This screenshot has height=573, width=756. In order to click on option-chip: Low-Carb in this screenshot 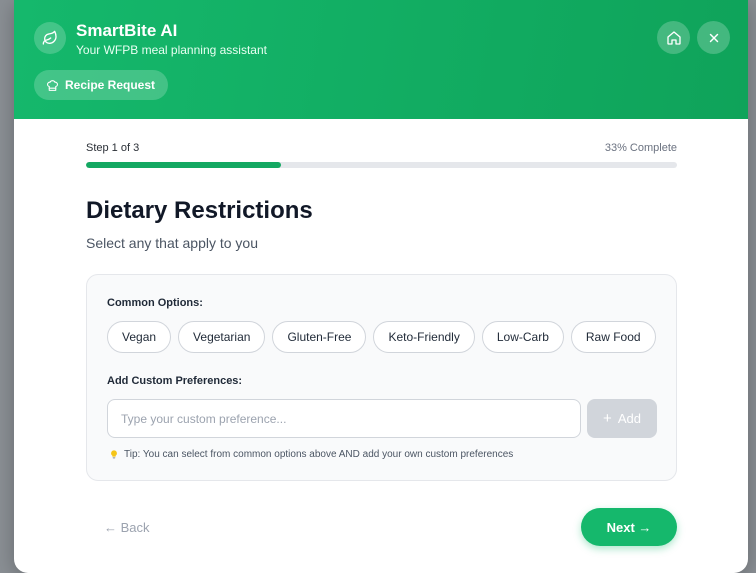, I will do `click(522, 337)`.